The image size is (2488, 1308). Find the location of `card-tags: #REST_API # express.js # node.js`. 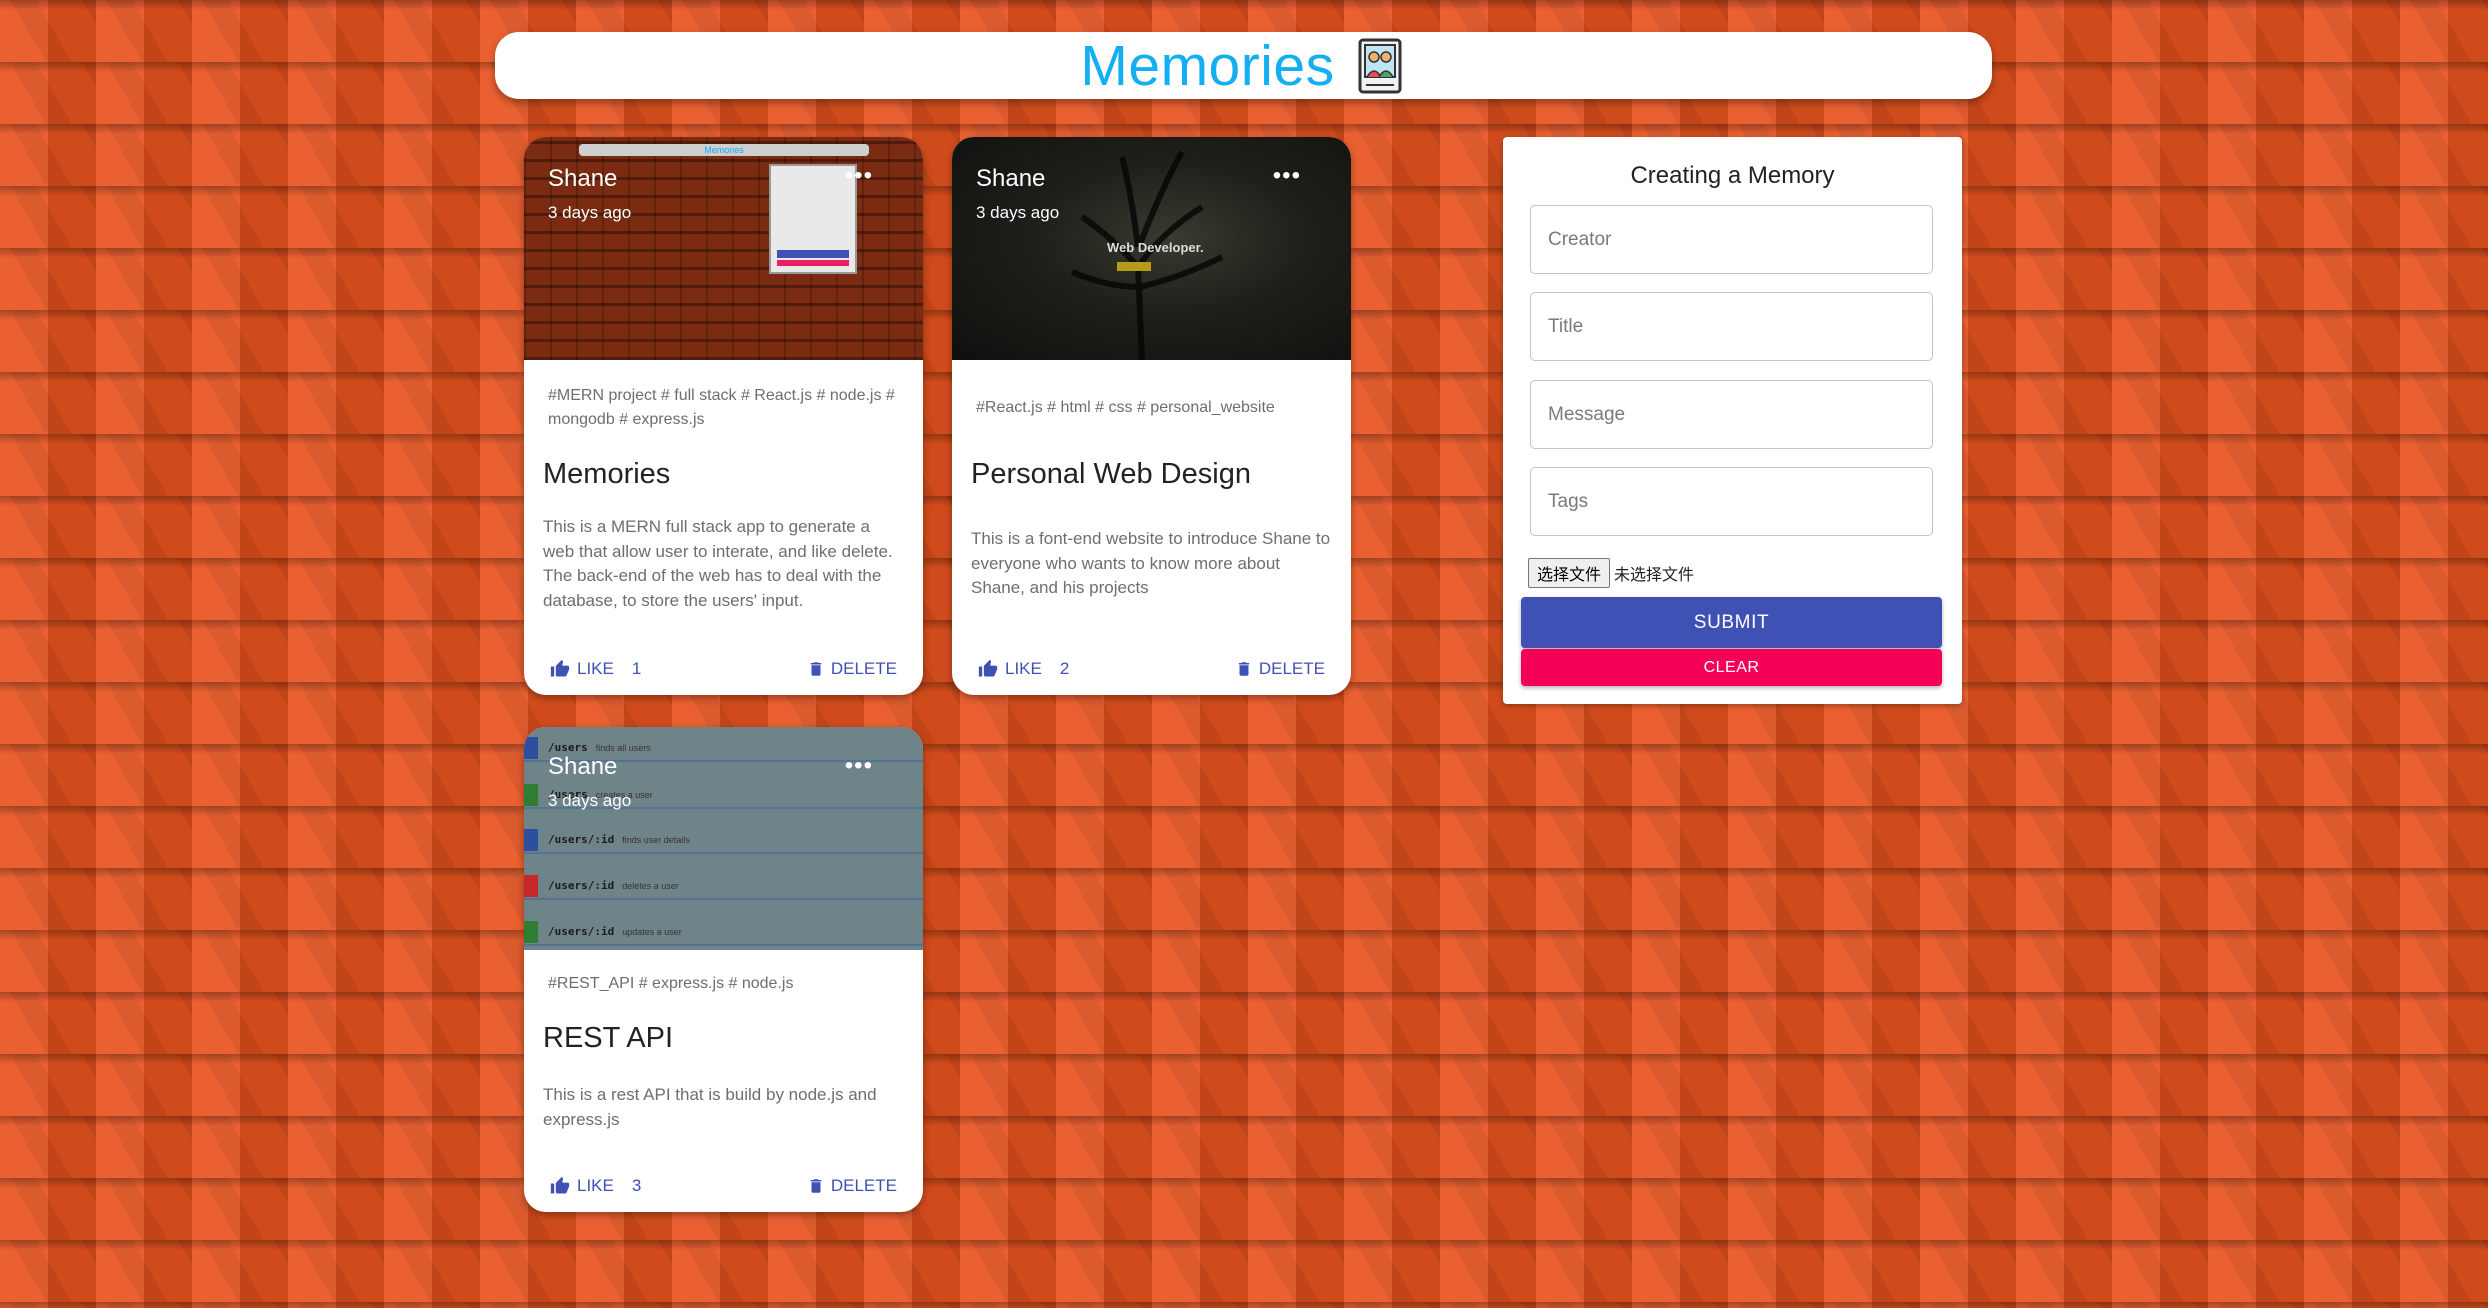

card-tags: #REST_API # express.js # node.js is located at coordinates (671, 983).